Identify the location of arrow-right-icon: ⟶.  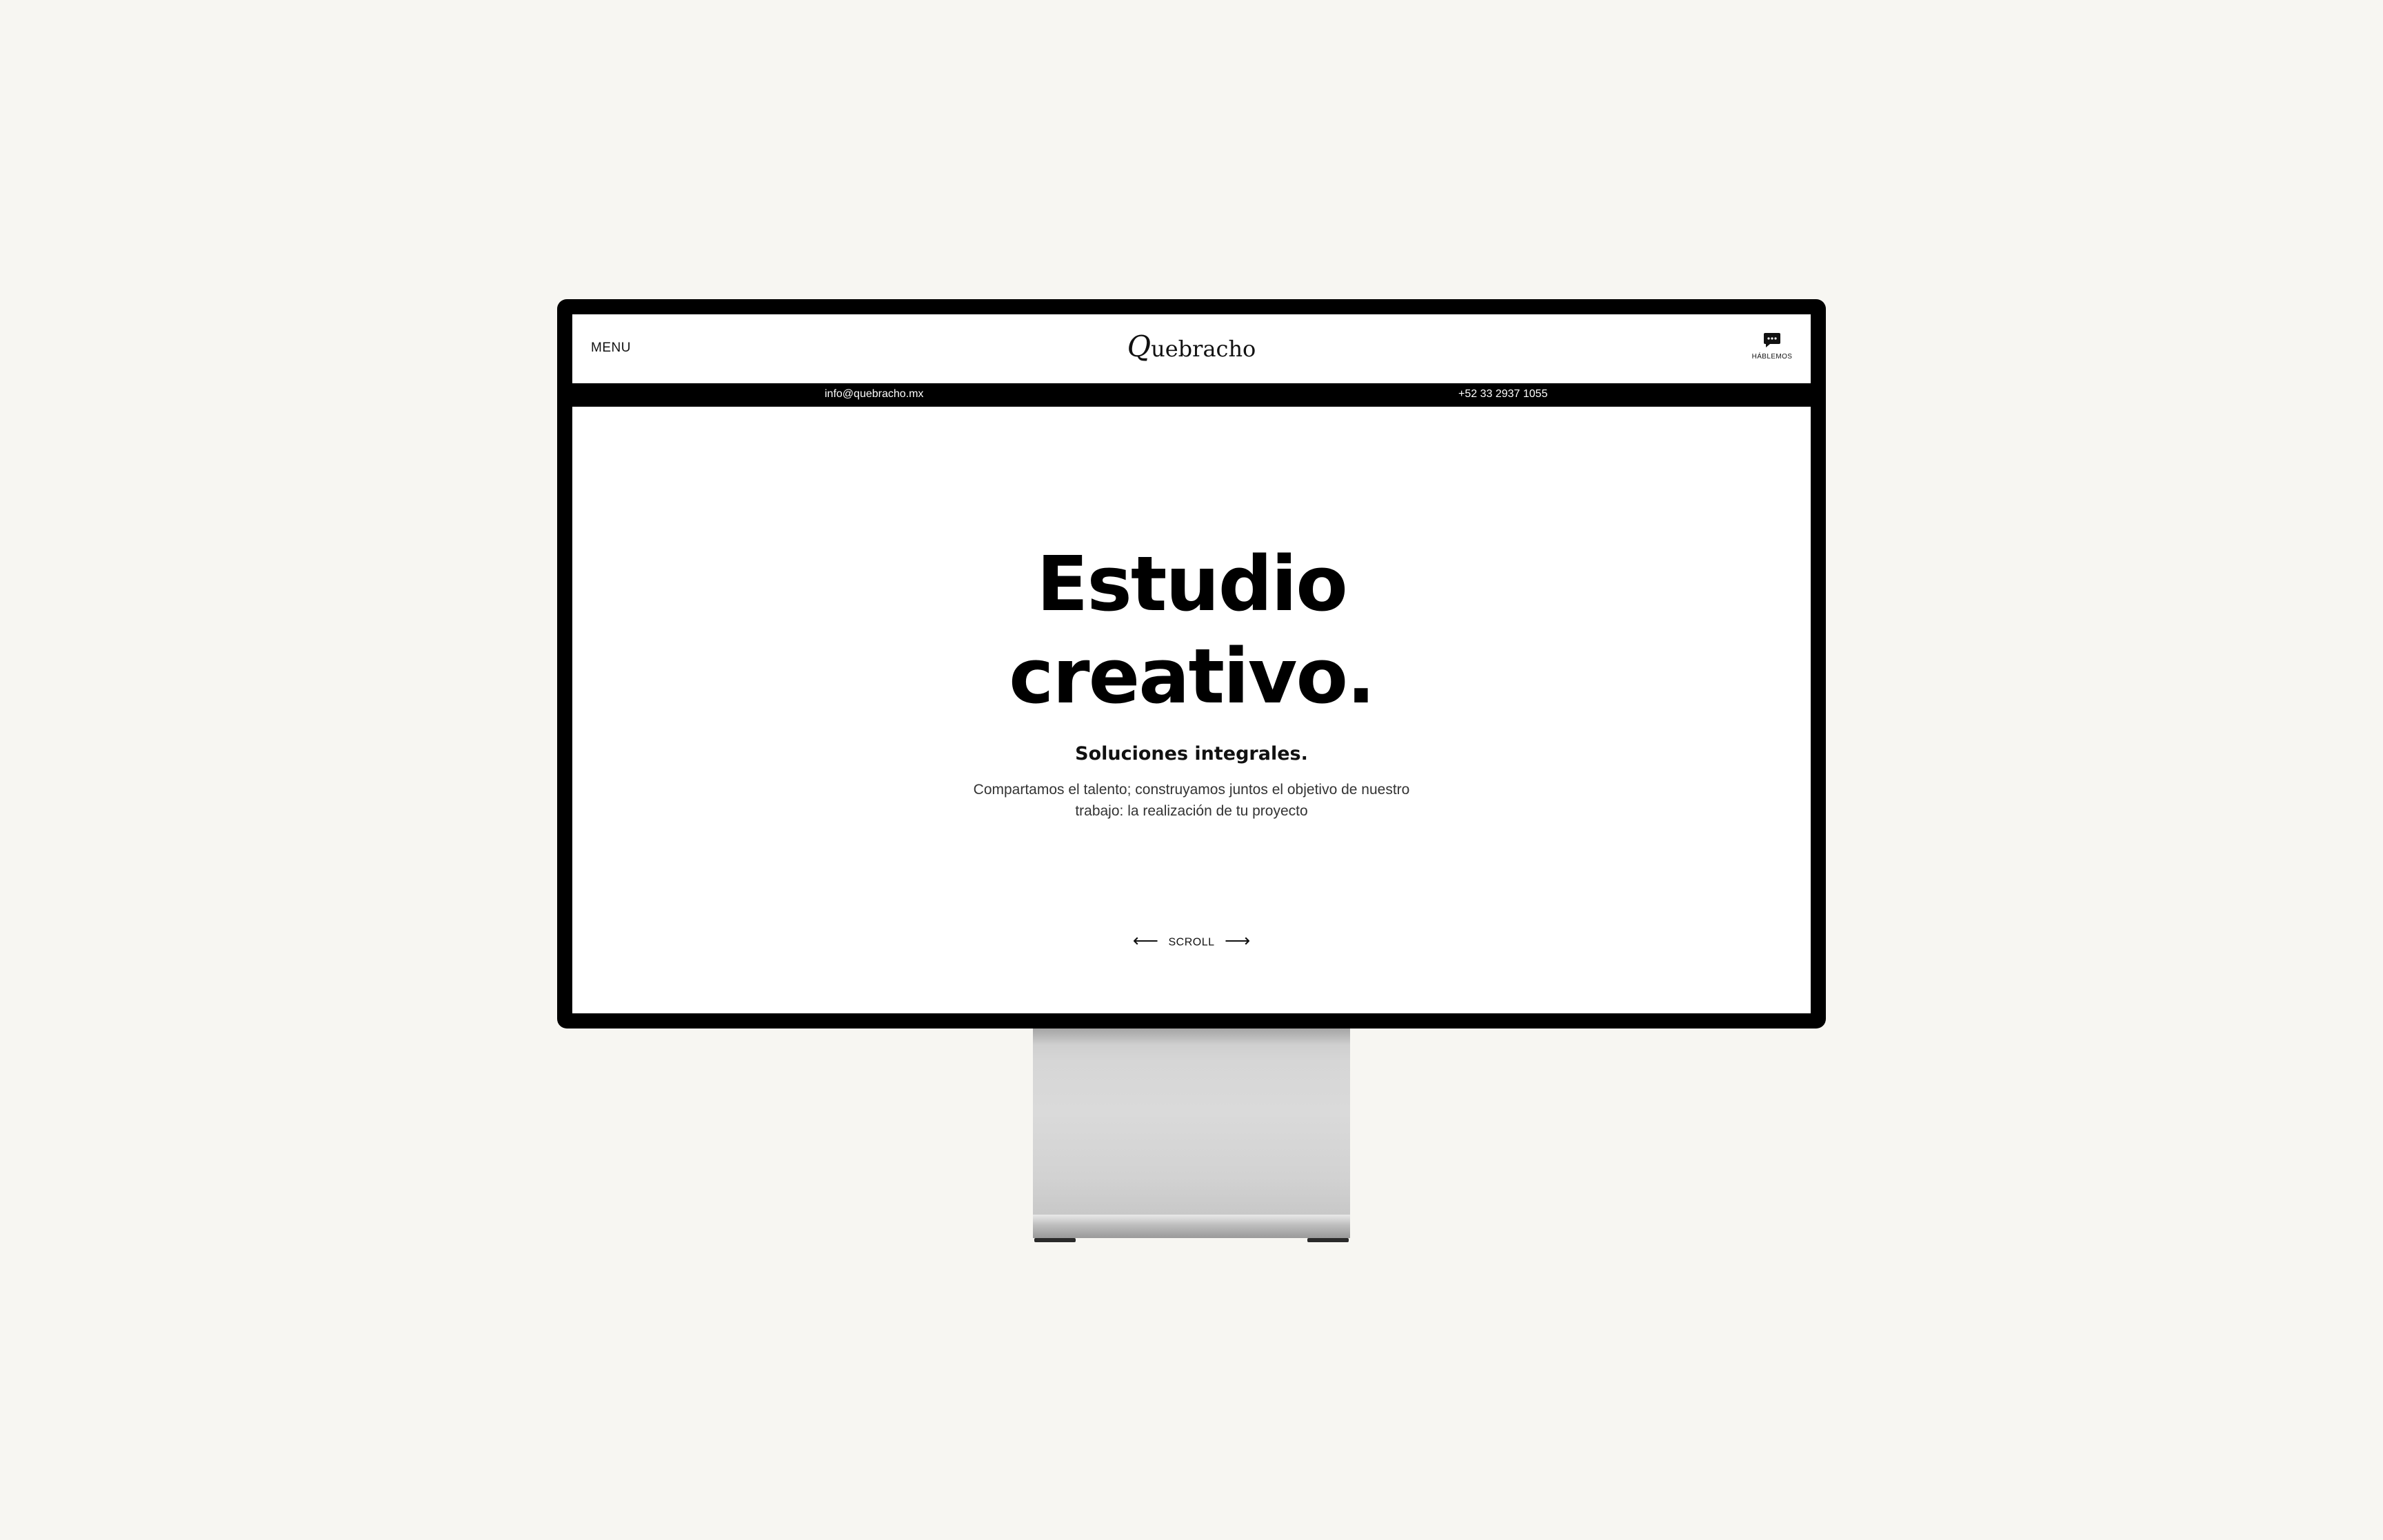
(1237, 941).